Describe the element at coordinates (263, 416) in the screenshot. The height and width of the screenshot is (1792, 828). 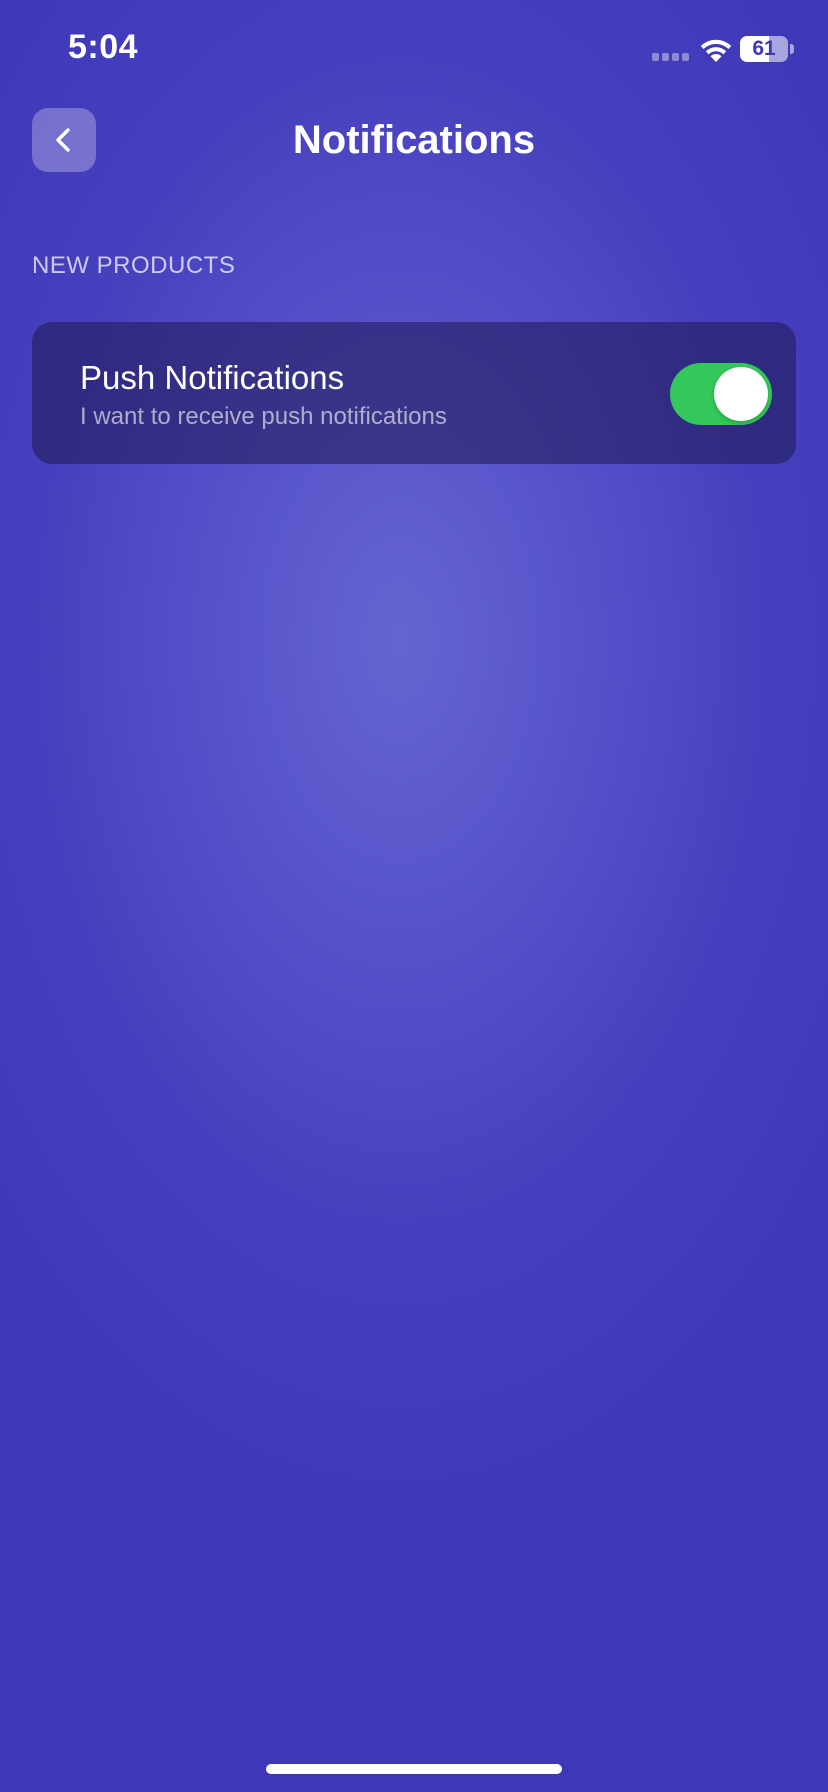
I see `setting-subtitle: I want to receive push notifications` at that location.